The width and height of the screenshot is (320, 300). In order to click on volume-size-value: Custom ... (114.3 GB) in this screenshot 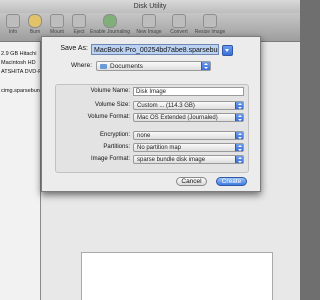, I will do `click(166, 106)`.